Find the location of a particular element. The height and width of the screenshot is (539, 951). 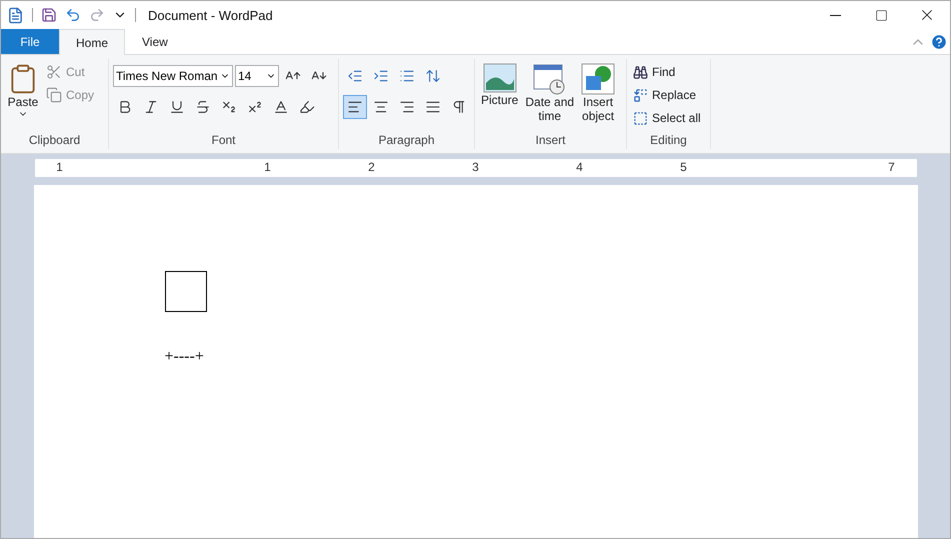

ruler-number: 5 is located at coordinates (683, 167).